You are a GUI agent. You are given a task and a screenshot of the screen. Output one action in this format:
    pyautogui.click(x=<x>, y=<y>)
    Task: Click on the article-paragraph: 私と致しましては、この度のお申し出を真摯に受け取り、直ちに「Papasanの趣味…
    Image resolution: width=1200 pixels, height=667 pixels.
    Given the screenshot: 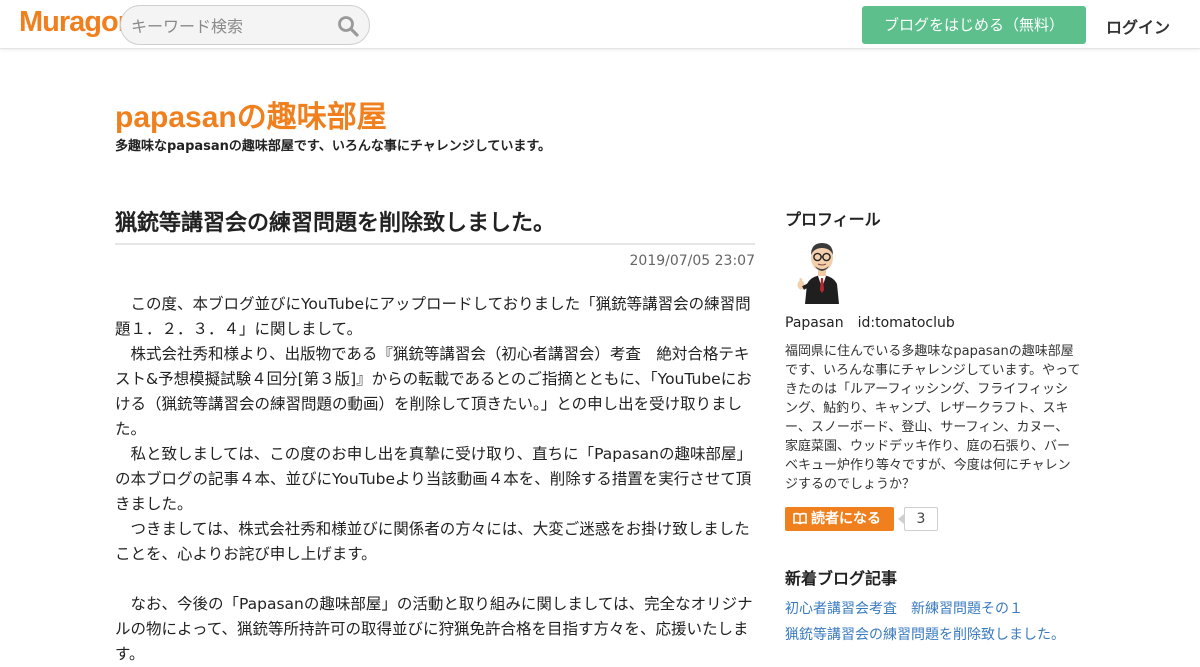 What is the action you would take?
    pyautogui.click(x=433, y=479)
    